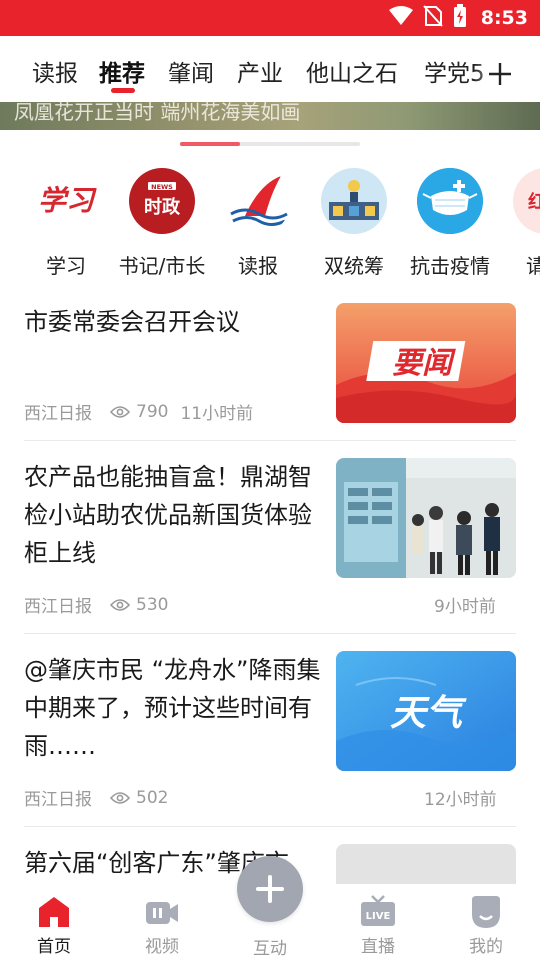 Image resolution: width=540 pixels, height=960 pixels. I want to click on svg-text: 时政, so click(162, 207).